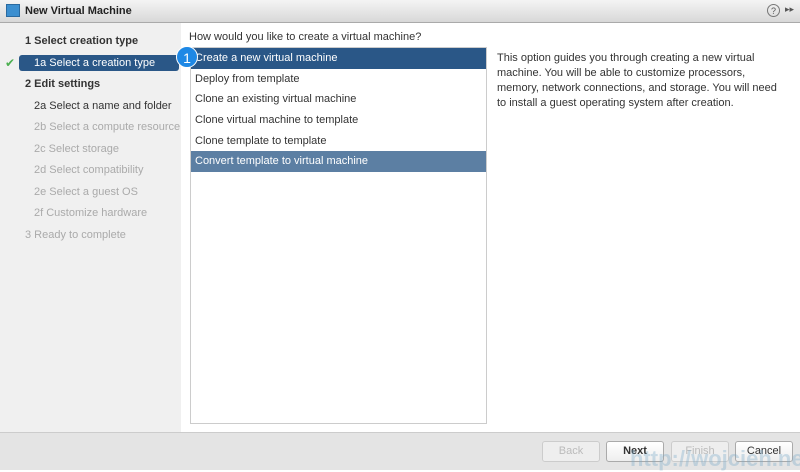 This screenshot has width=800, height=472. Describe the element at coordinates (338, 141) in the screenshot. I see `creation-type-option: Clone template to template` at that location.